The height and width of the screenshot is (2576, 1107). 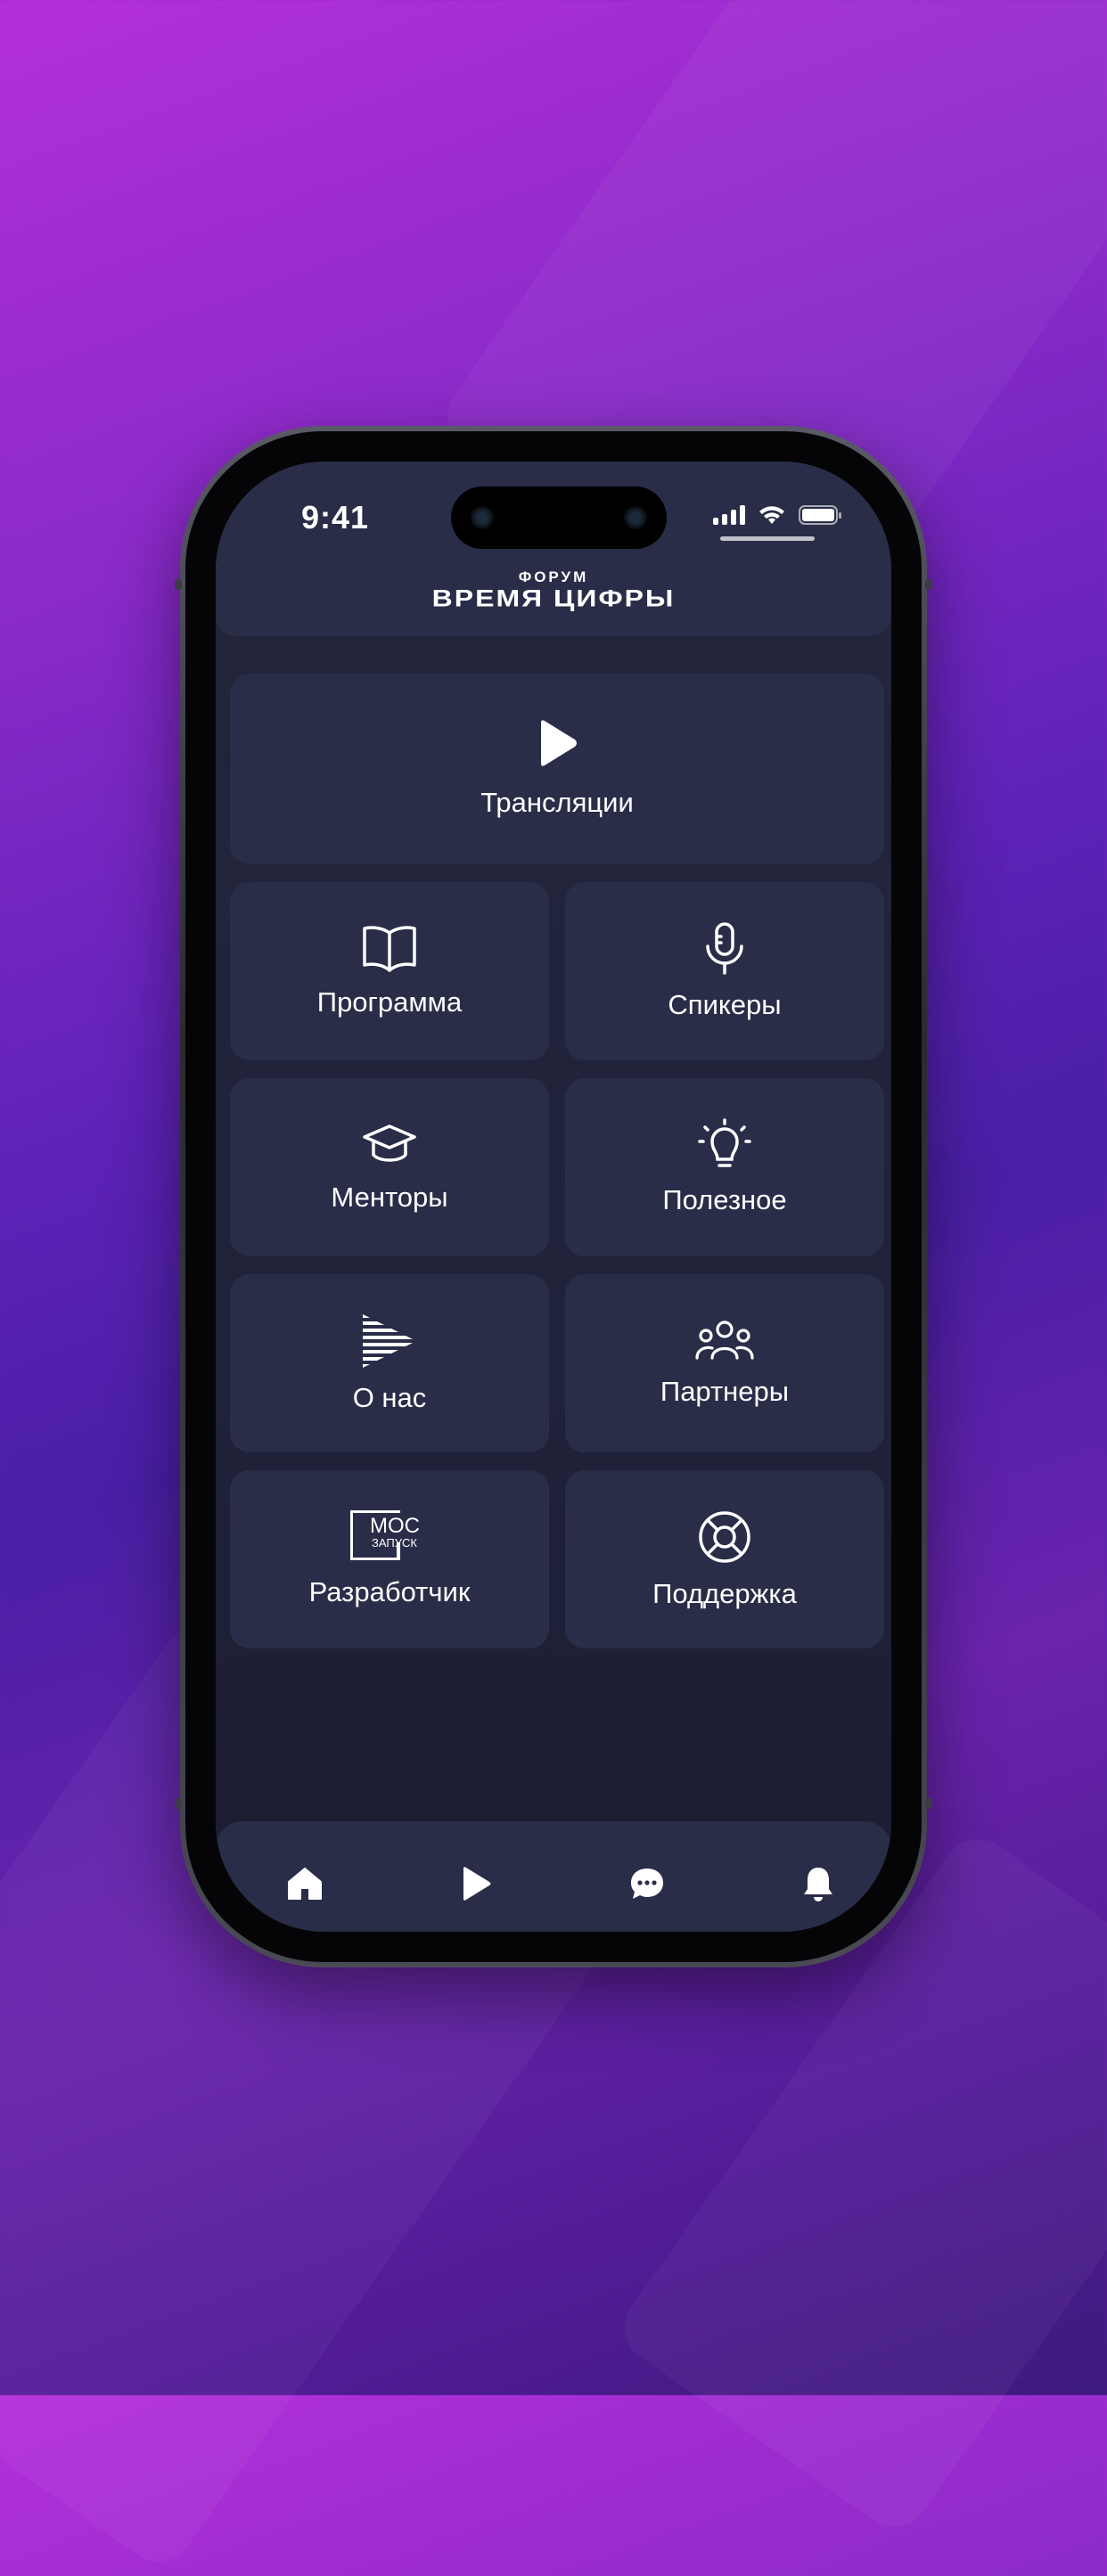 I want to click on tab-notifications, so click(x=818, y=1883).